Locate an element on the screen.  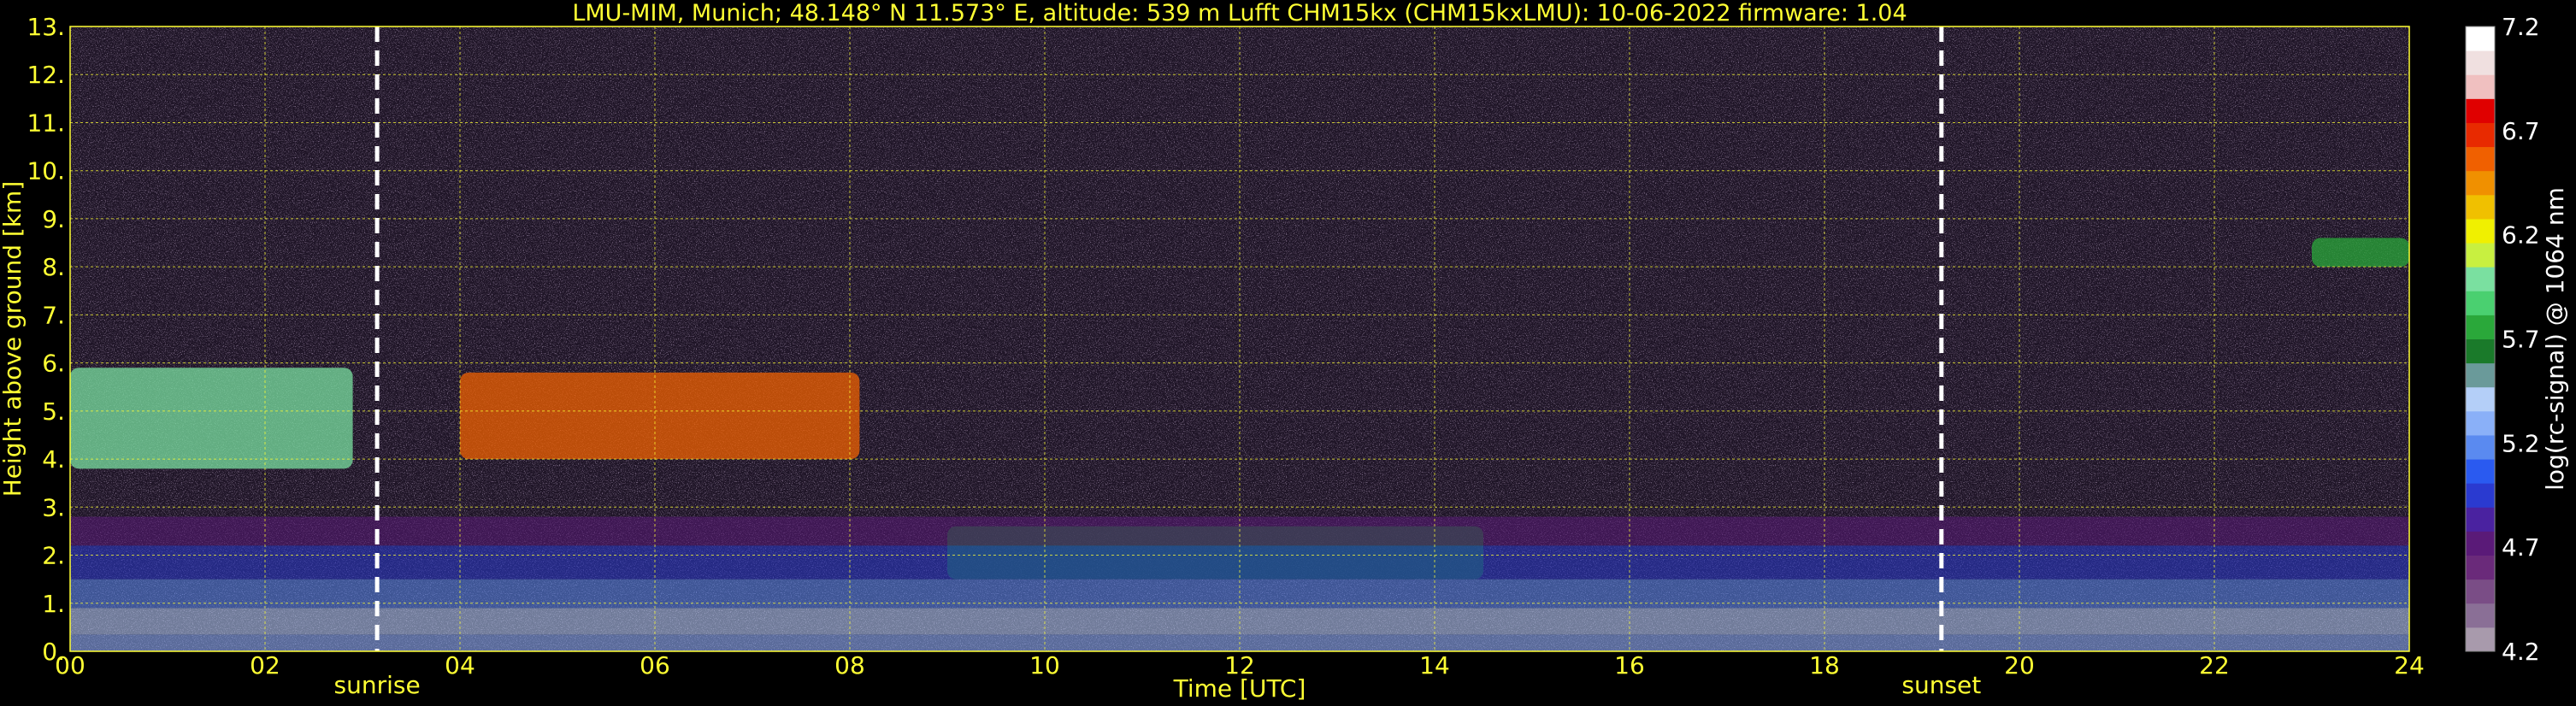
colorbar-segments is located at coordinates (2480, 339).